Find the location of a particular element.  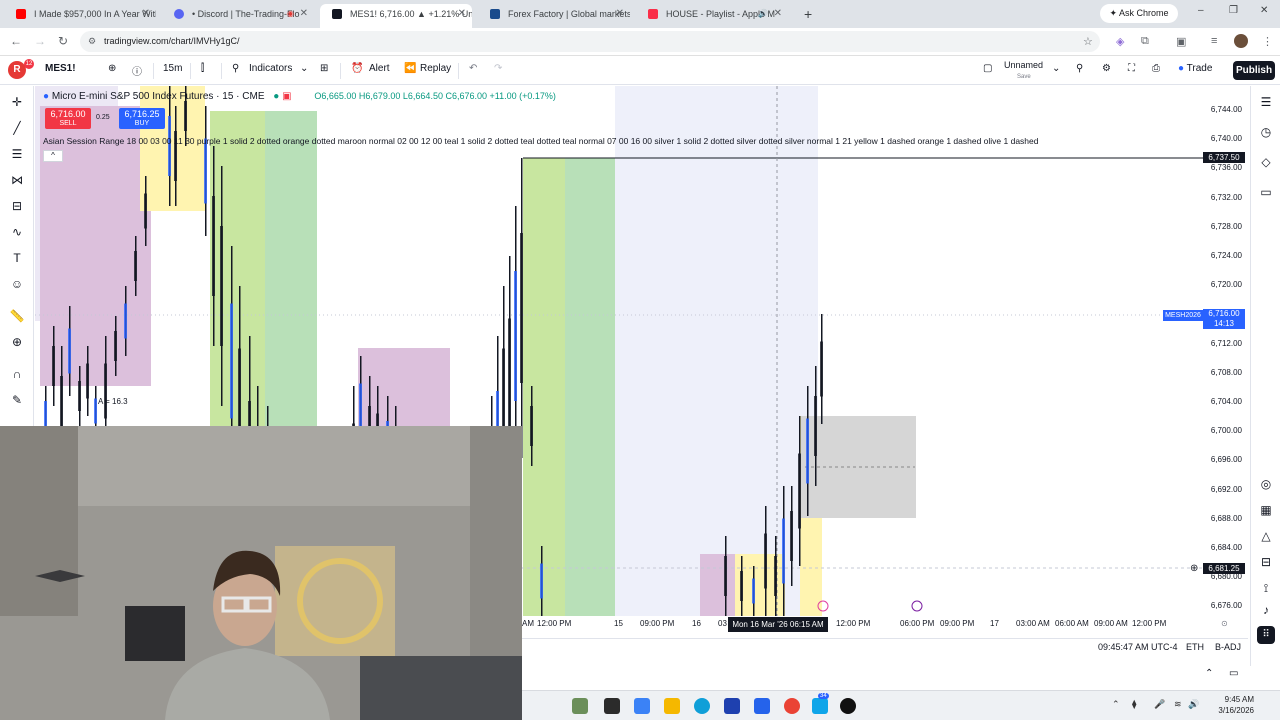

pattern-icon: ⋈ is located at coordinates (17, 180).